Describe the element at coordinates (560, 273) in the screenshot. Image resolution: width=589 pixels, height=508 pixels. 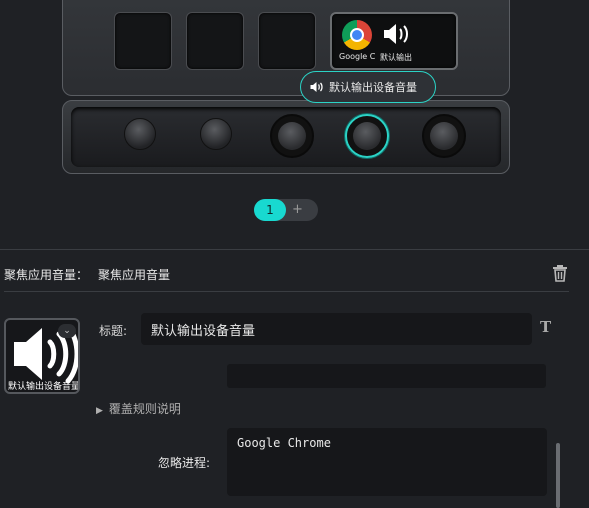
I see `trash-icon` at that location.